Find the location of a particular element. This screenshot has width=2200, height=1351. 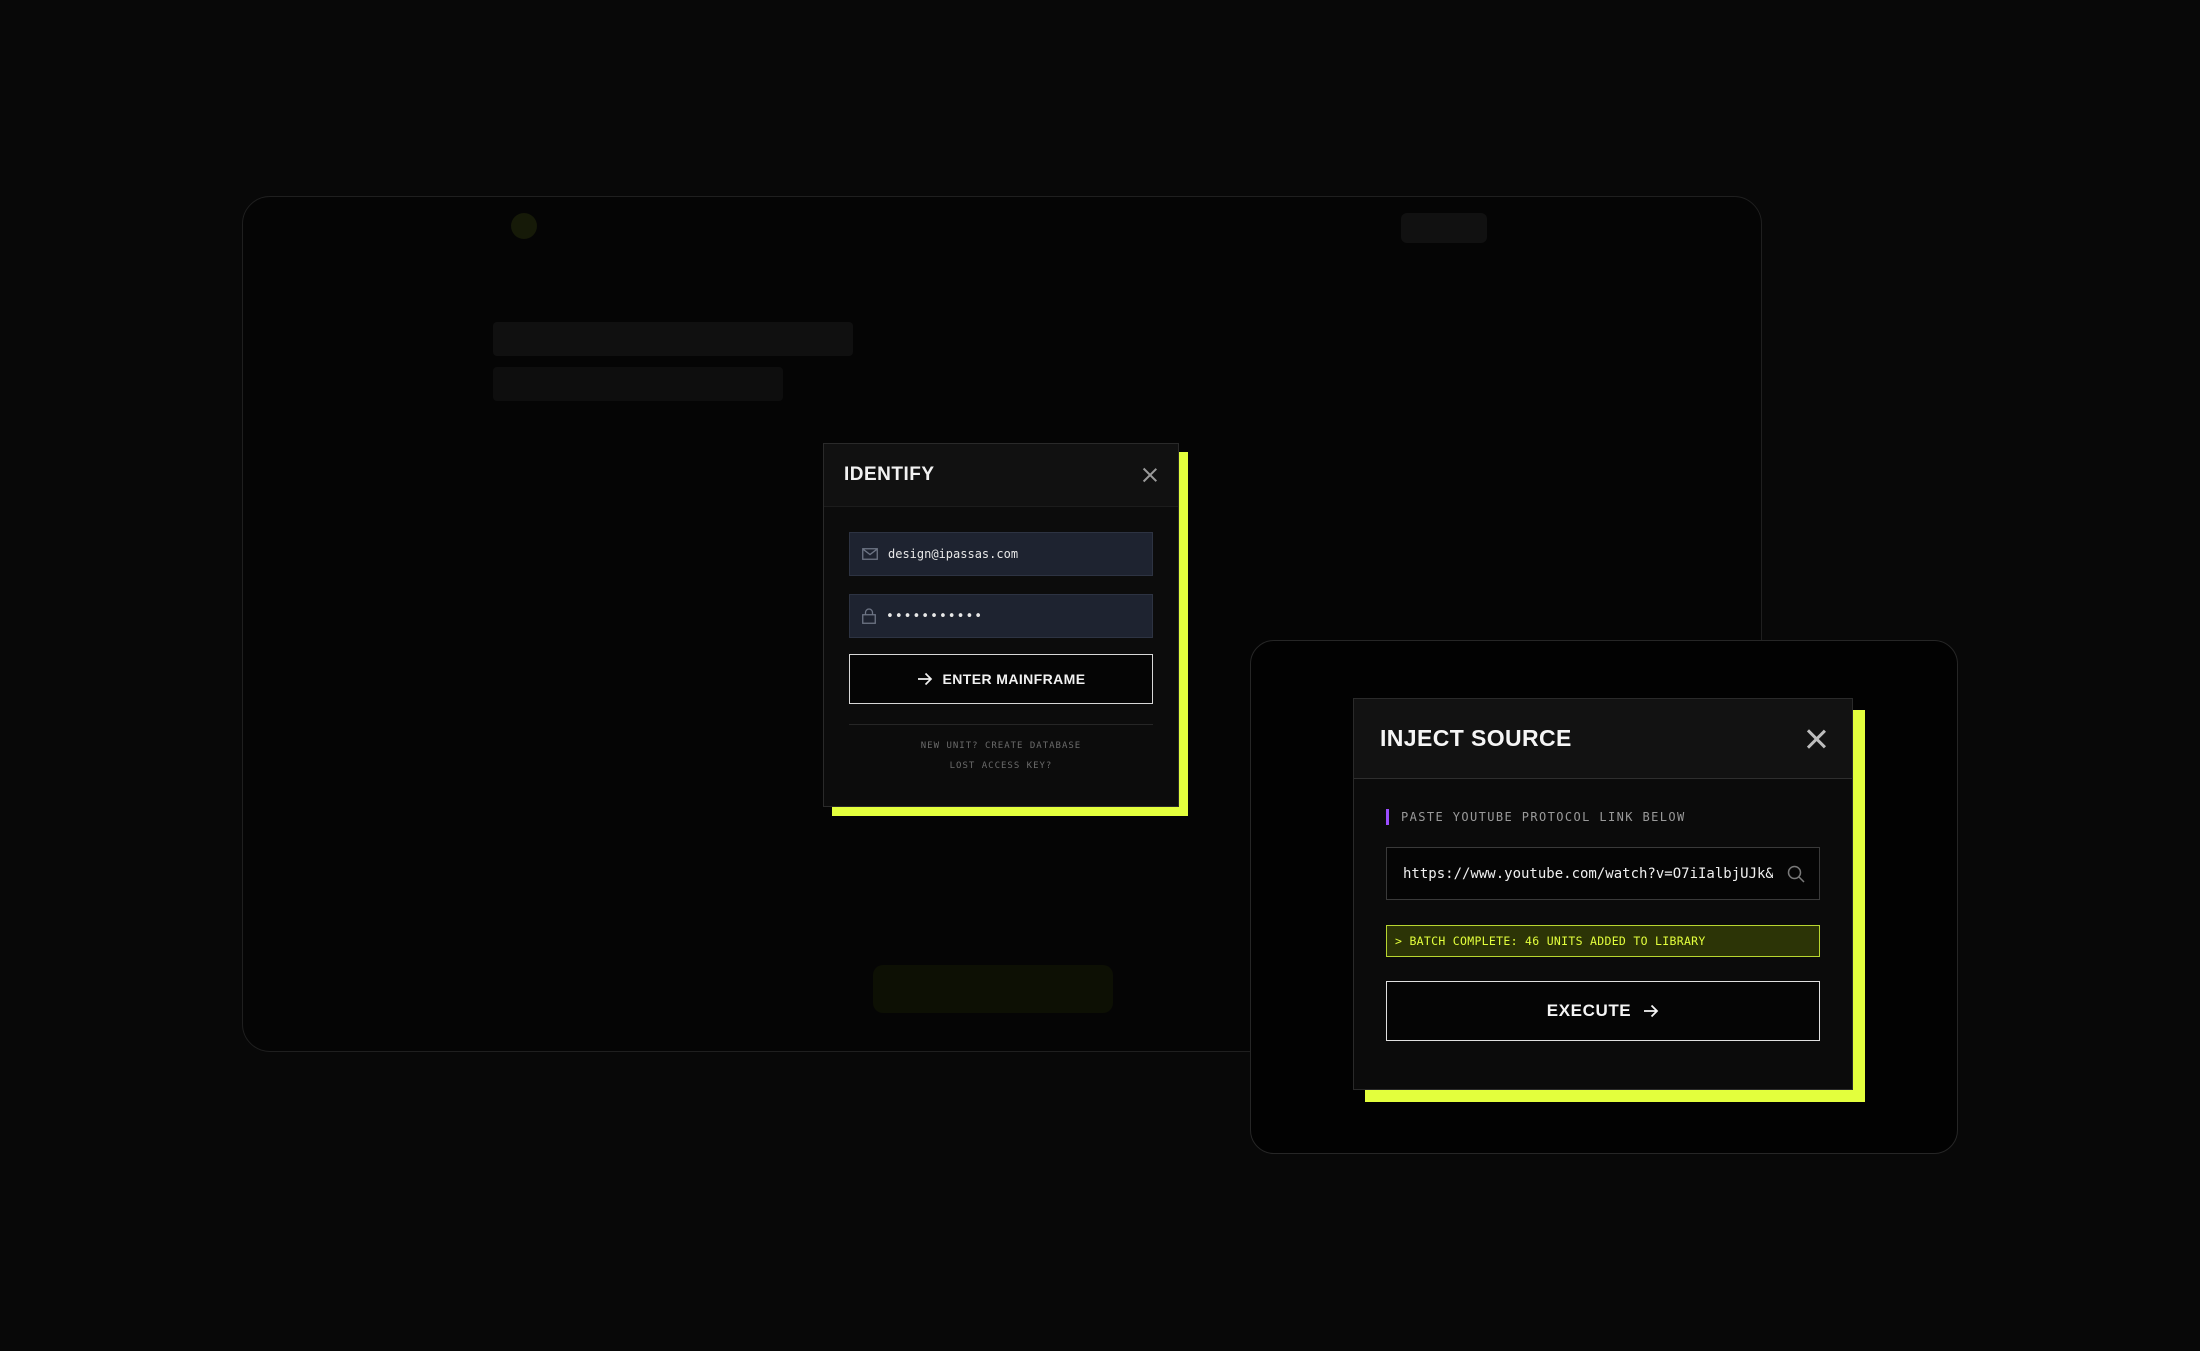

email-value: design@ipassas.com is located at coordinates (953, 554).